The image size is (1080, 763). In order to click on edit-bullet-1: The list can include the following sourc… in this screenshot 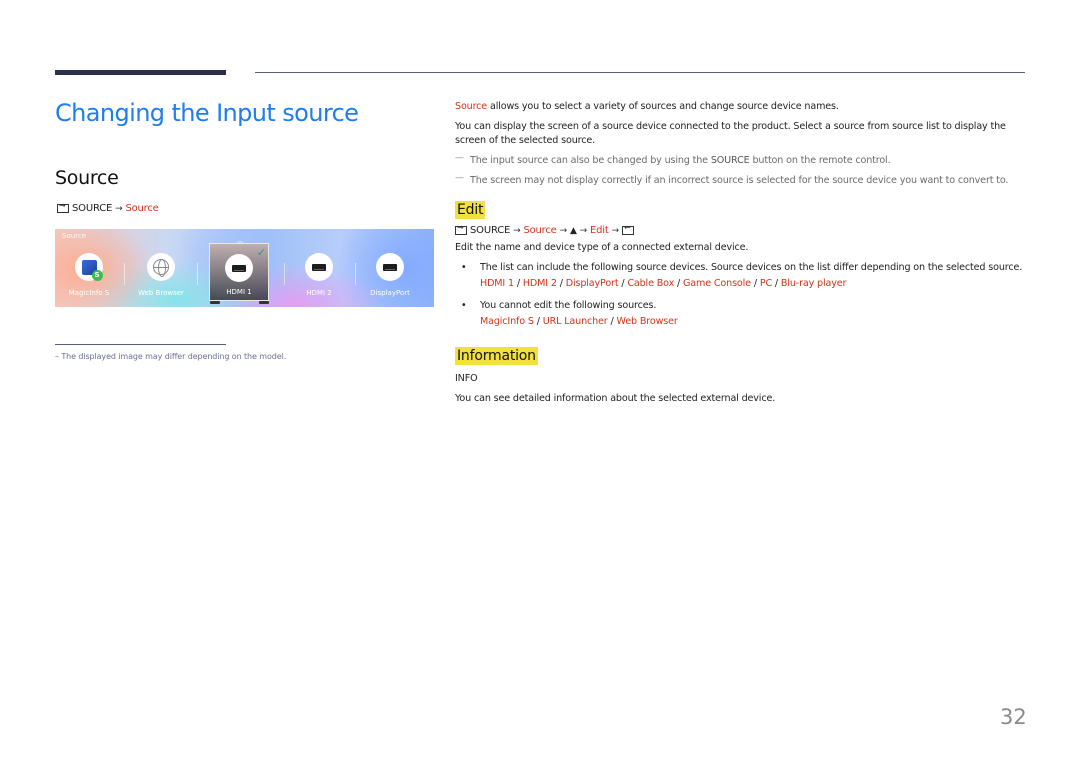, I will do `click(741, 276)`.